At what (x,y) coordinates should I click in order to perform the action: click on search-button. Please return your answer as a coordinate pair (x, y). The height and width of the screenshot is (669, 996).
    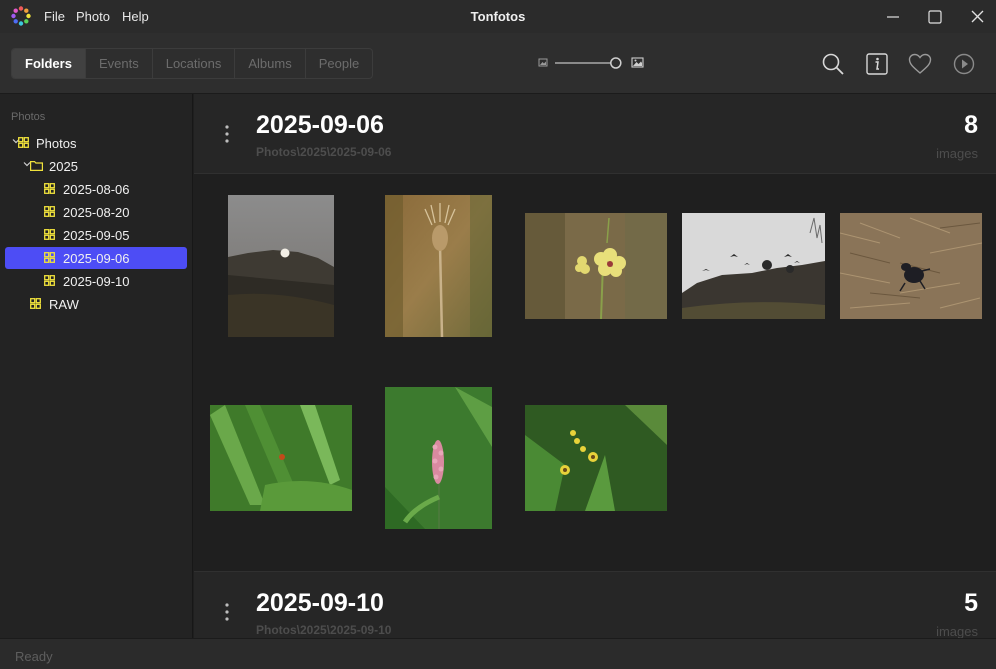
    Looking at the image, I should click on (833, 64).